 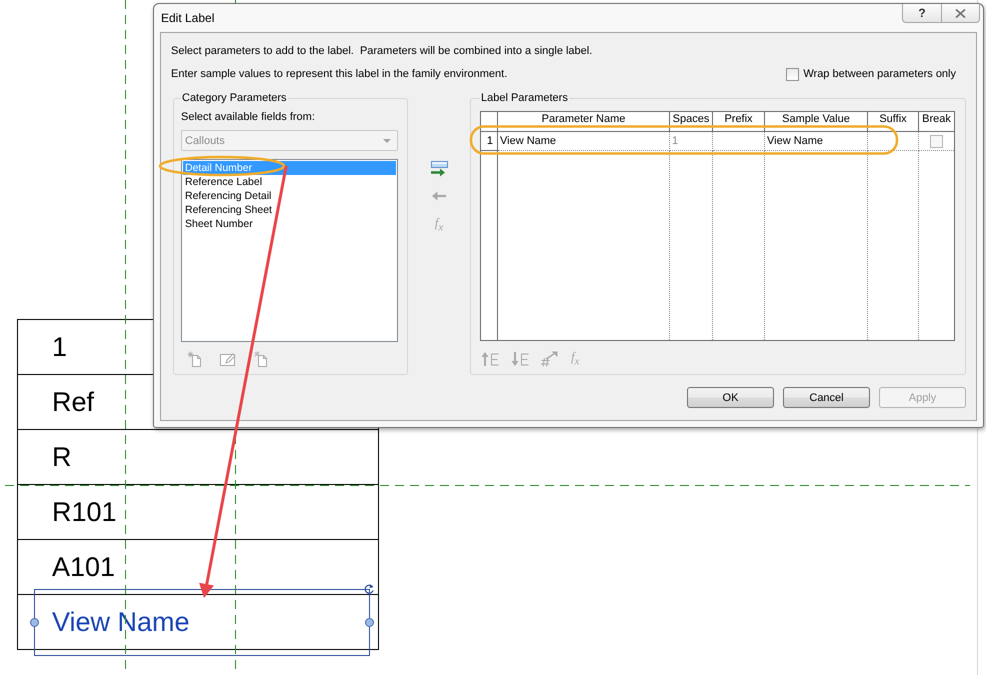 What do you see at coordinates (121, 622) in the screenshot?
I see `tag-text: View Name` at bounding box center [121, 622].